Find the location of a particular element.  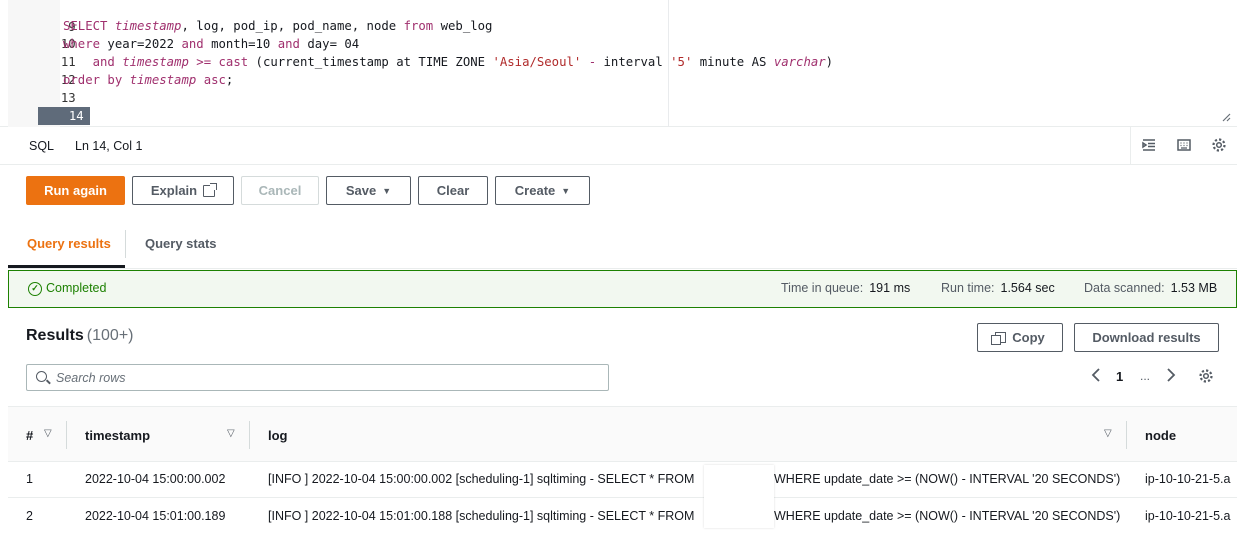

copy-button: Copy is located at coordinates (1020, 337).